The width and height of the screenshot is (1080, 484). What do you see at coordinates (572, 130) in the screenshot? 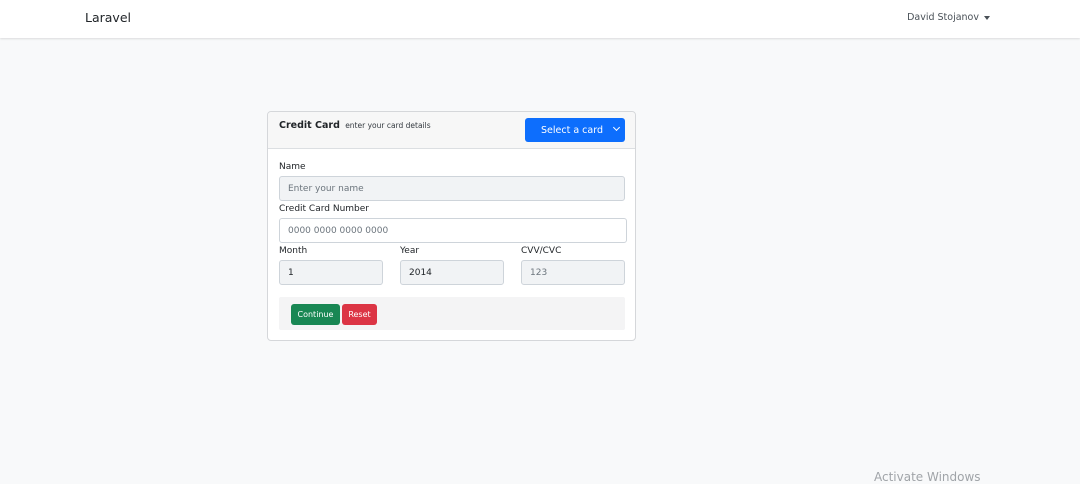
I see `select-card-label: Select a card` at bounding box center [572, 130].